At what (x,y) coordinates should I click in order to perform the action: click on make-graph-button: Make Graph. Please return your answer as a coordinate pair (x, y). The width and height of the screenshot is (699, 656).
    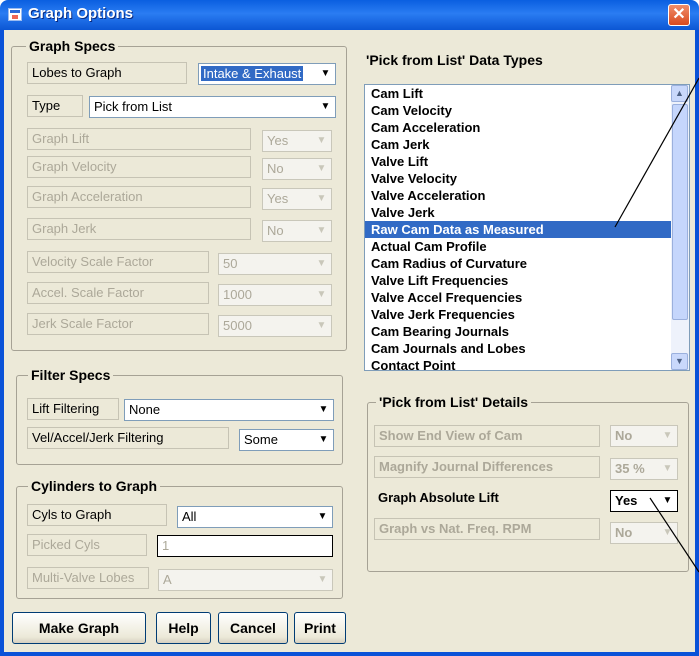
    Looking at the image, I should click on (79, 628).